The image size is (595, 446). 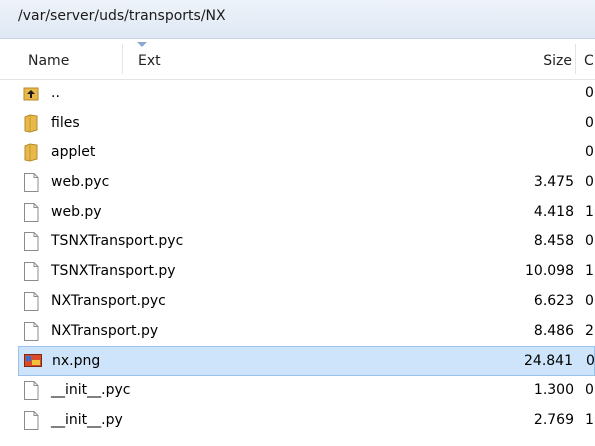 I want to click on file-size: 4.418, so click(x=553, y=211).